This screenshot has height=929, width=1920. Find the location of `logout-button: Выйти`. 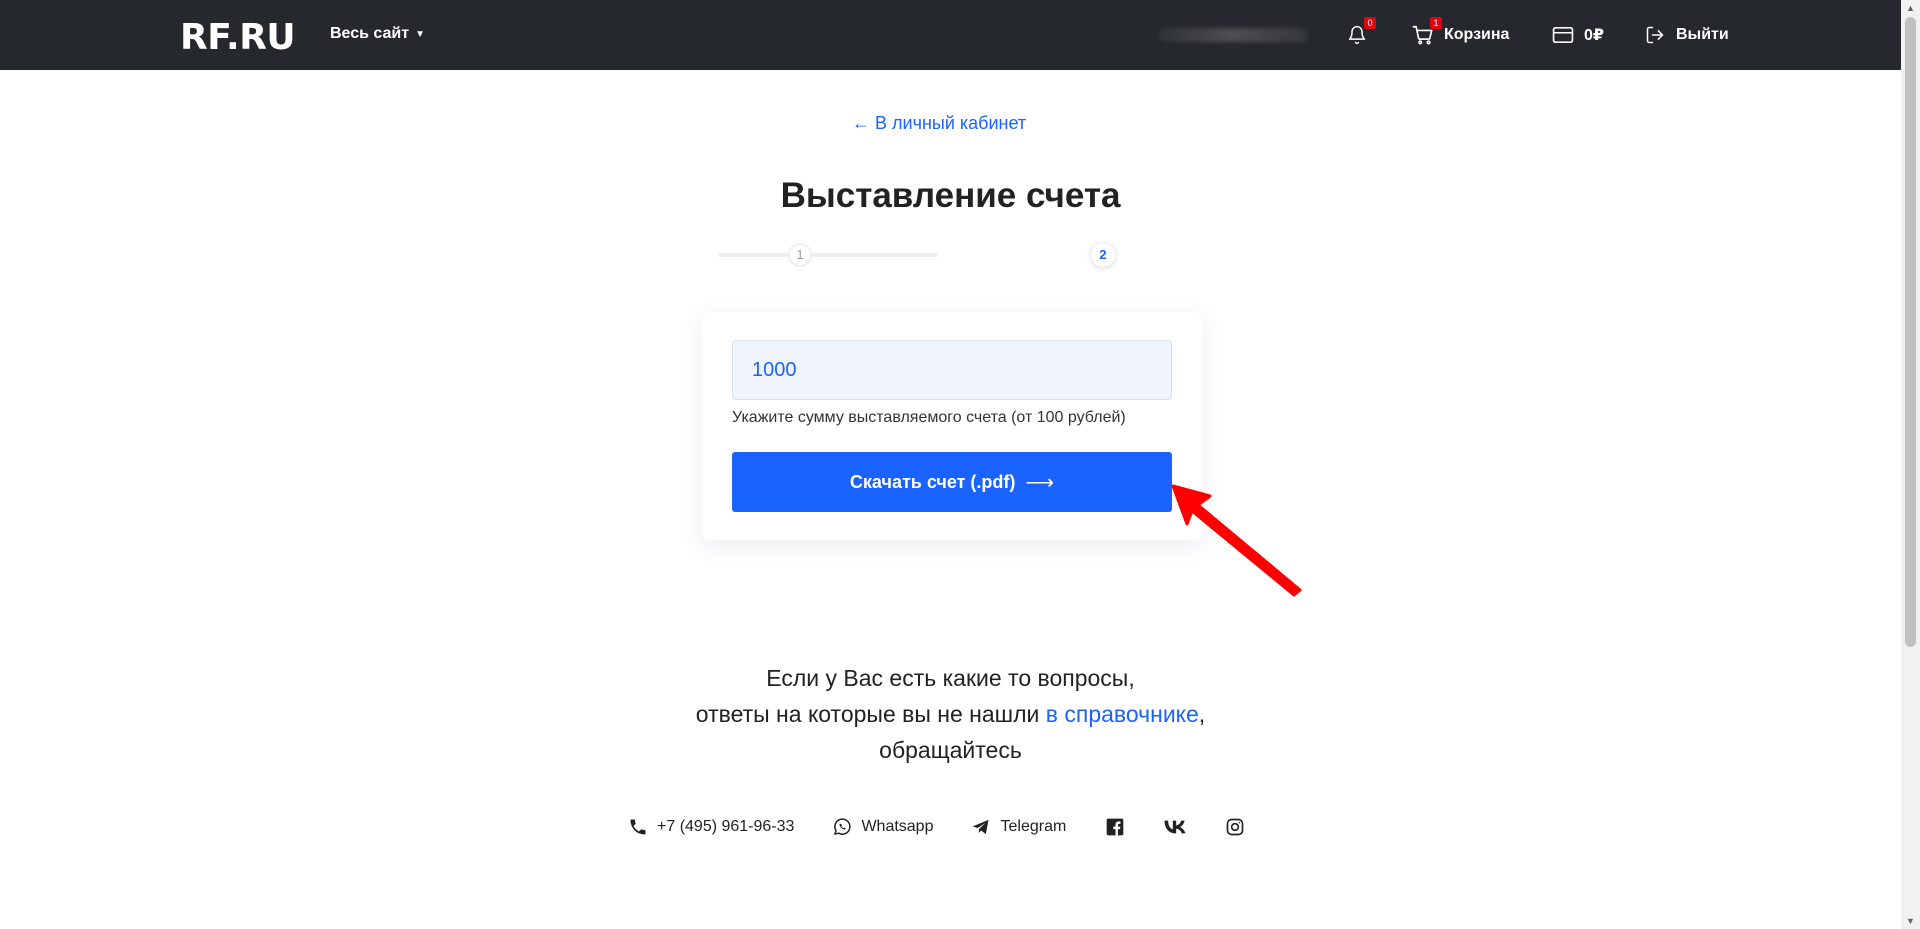

logout-button: Выйти is located at coordinates (1686, 35).